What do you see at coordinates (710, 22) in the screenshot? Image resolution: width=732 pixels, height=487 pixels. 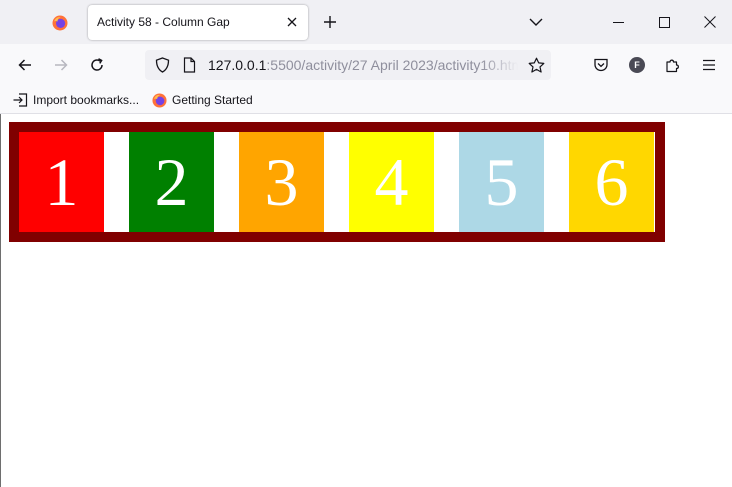 I see `close-window-icon` at bounding box center [710, 22].